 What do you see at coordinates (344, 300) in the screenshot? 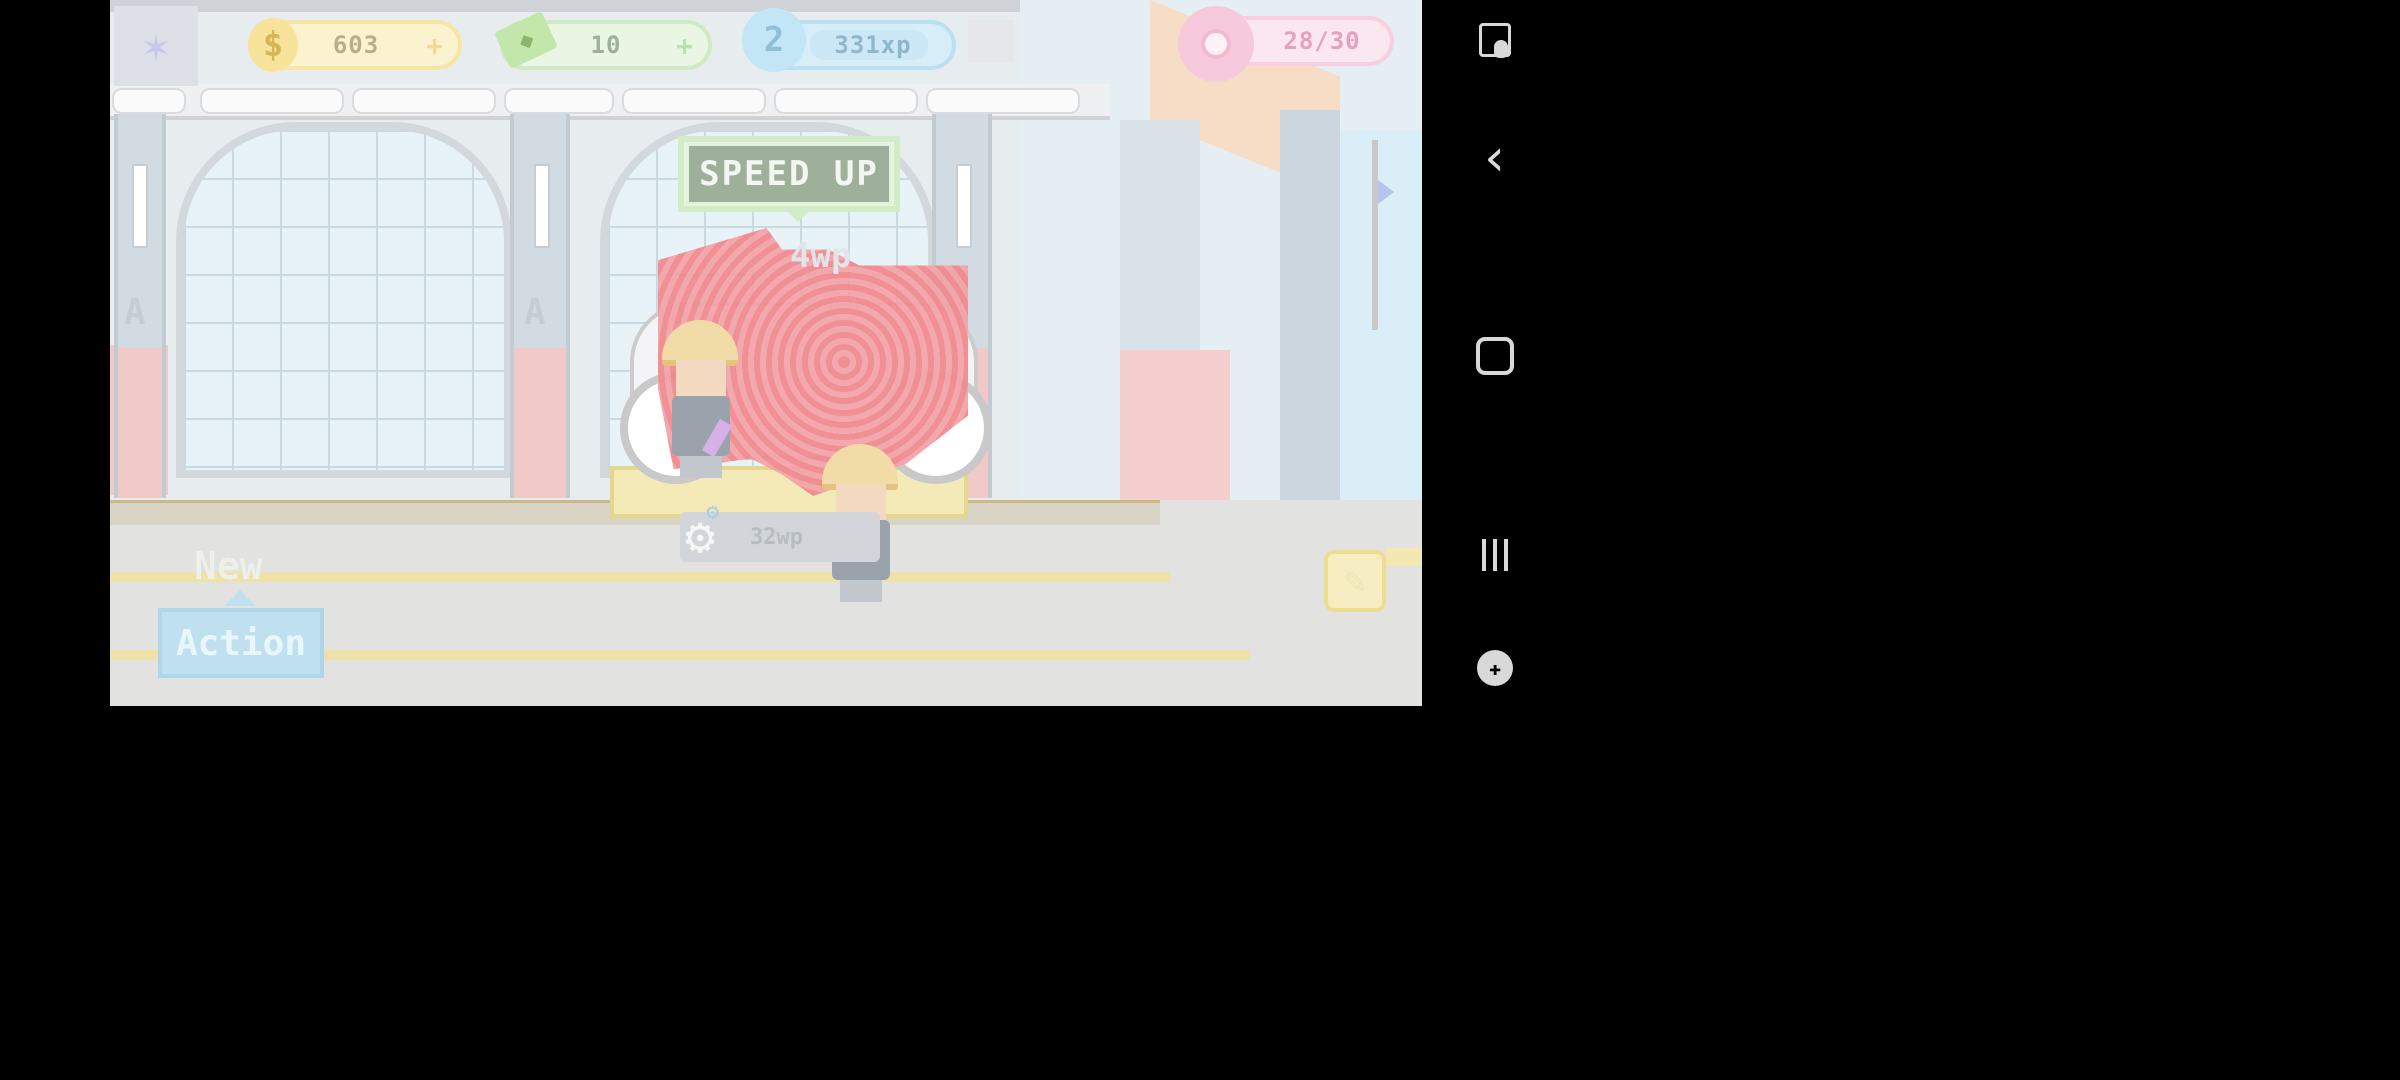
I see `garage-window` at bounding box center [344, 300].